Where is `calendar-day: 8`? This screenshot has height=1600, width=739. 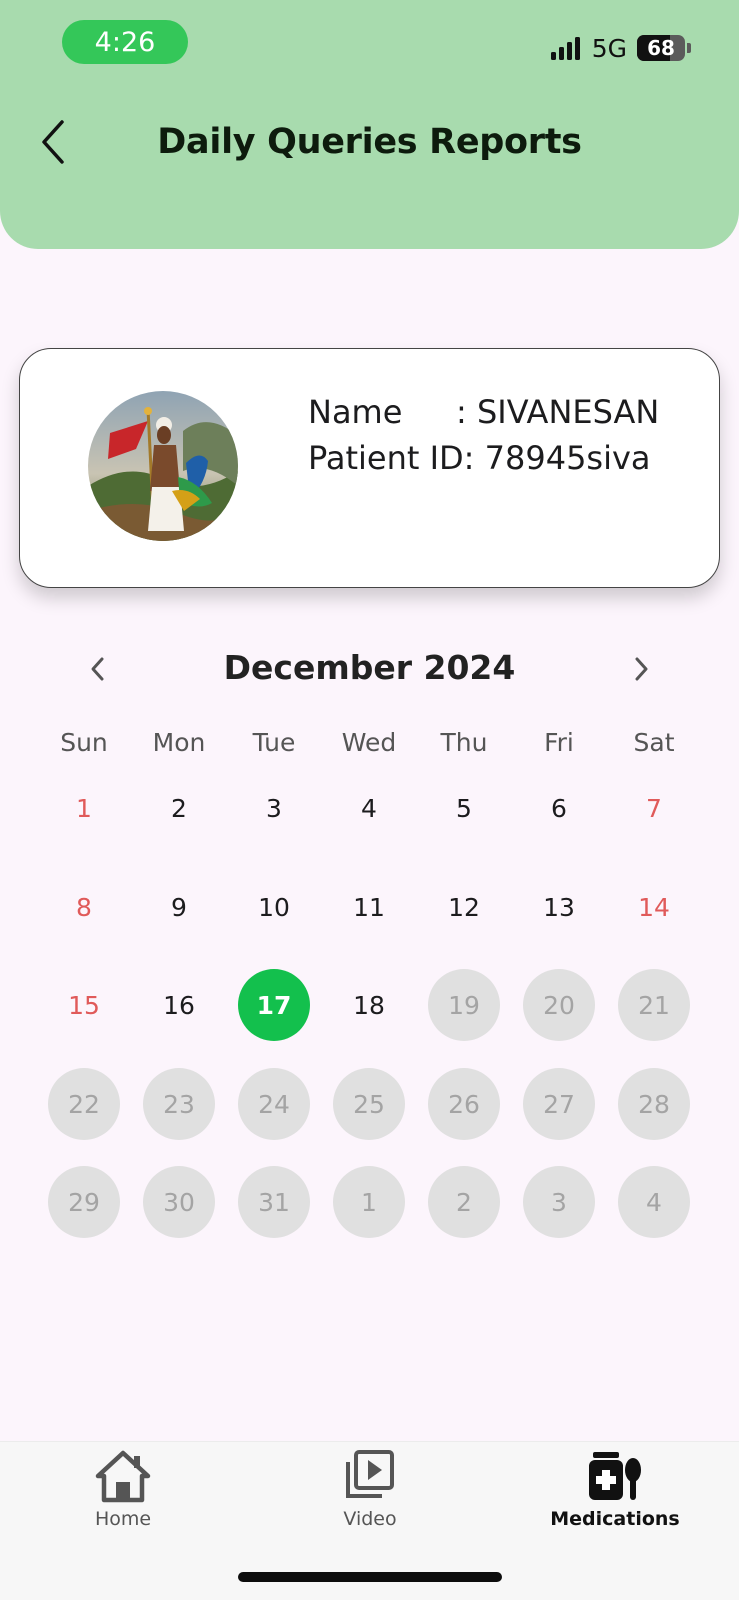 calendar-day: 8 is located at coordinates (84, 907).